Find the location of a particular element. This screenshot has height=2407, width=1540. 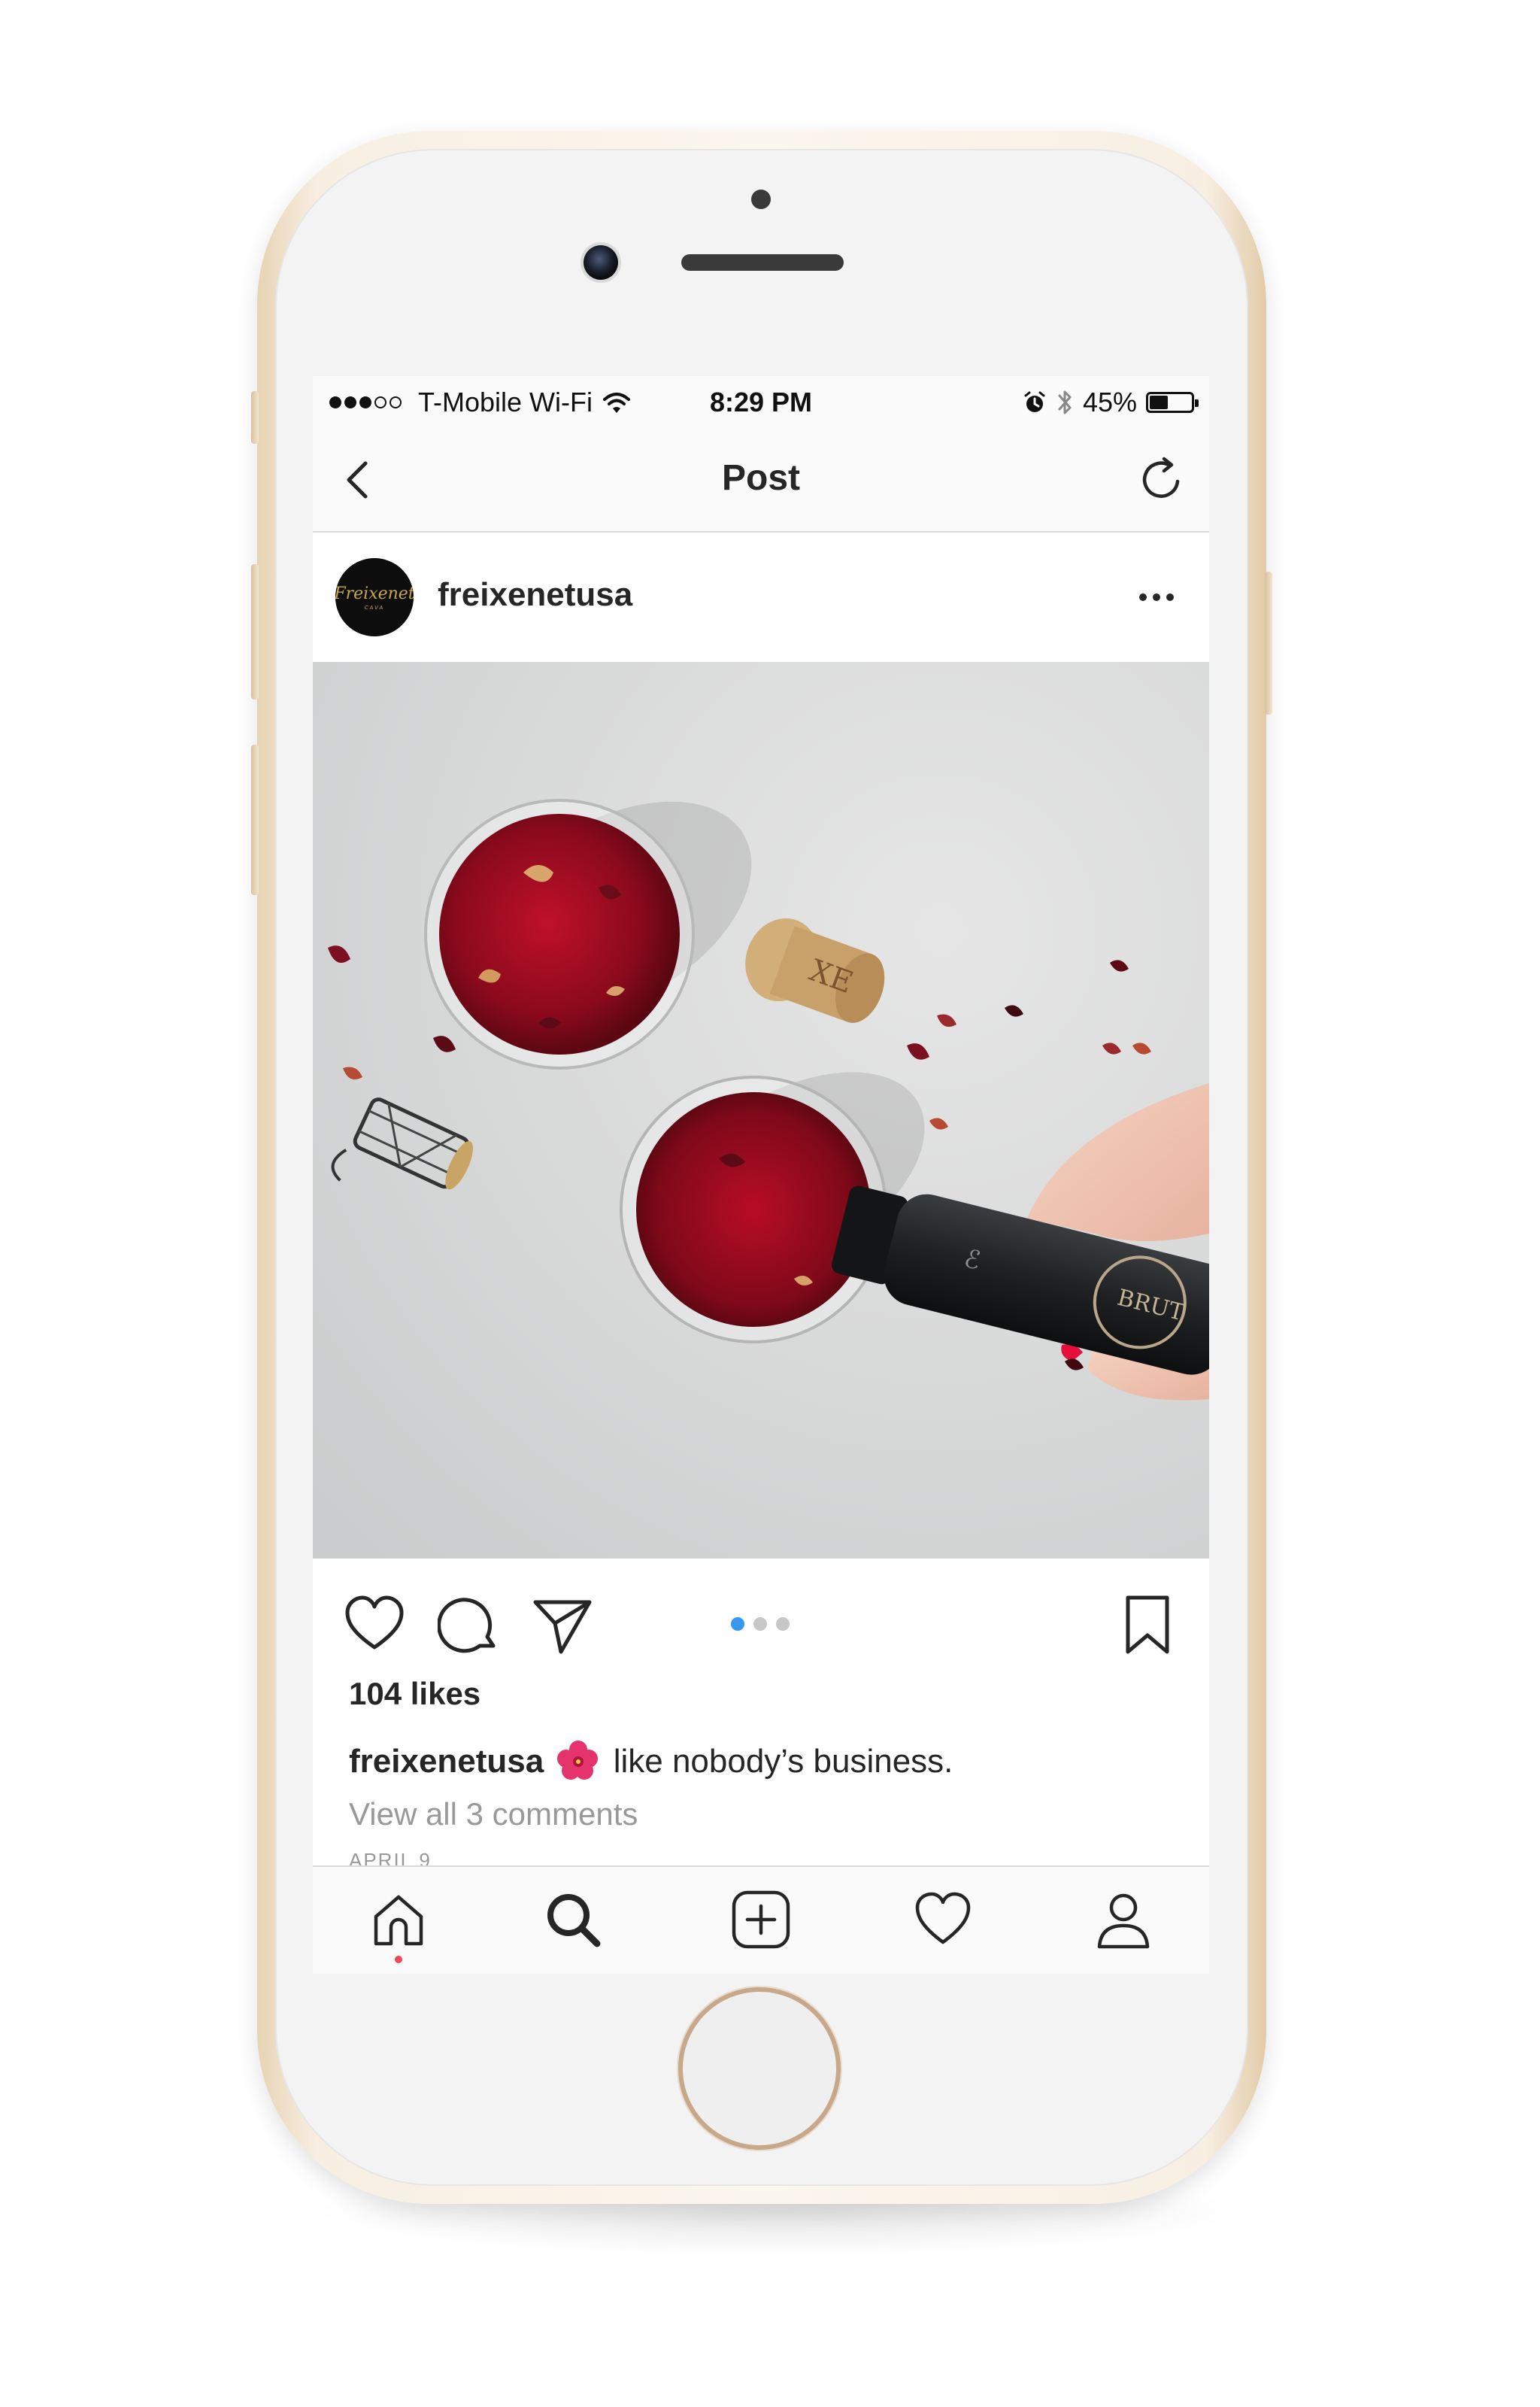

page-title: Post is located at coordinates (760, 478).